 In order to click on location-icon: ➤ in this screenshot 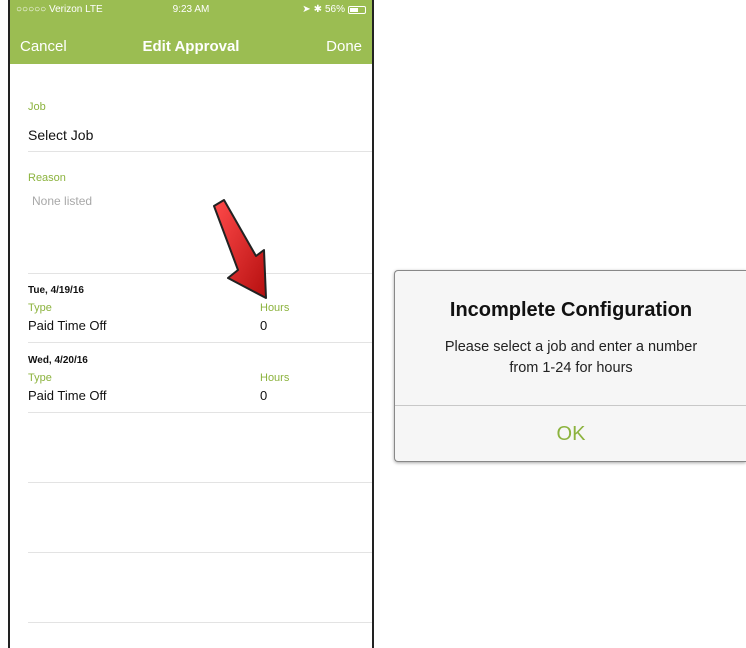, I will do `click(306, 9)`.